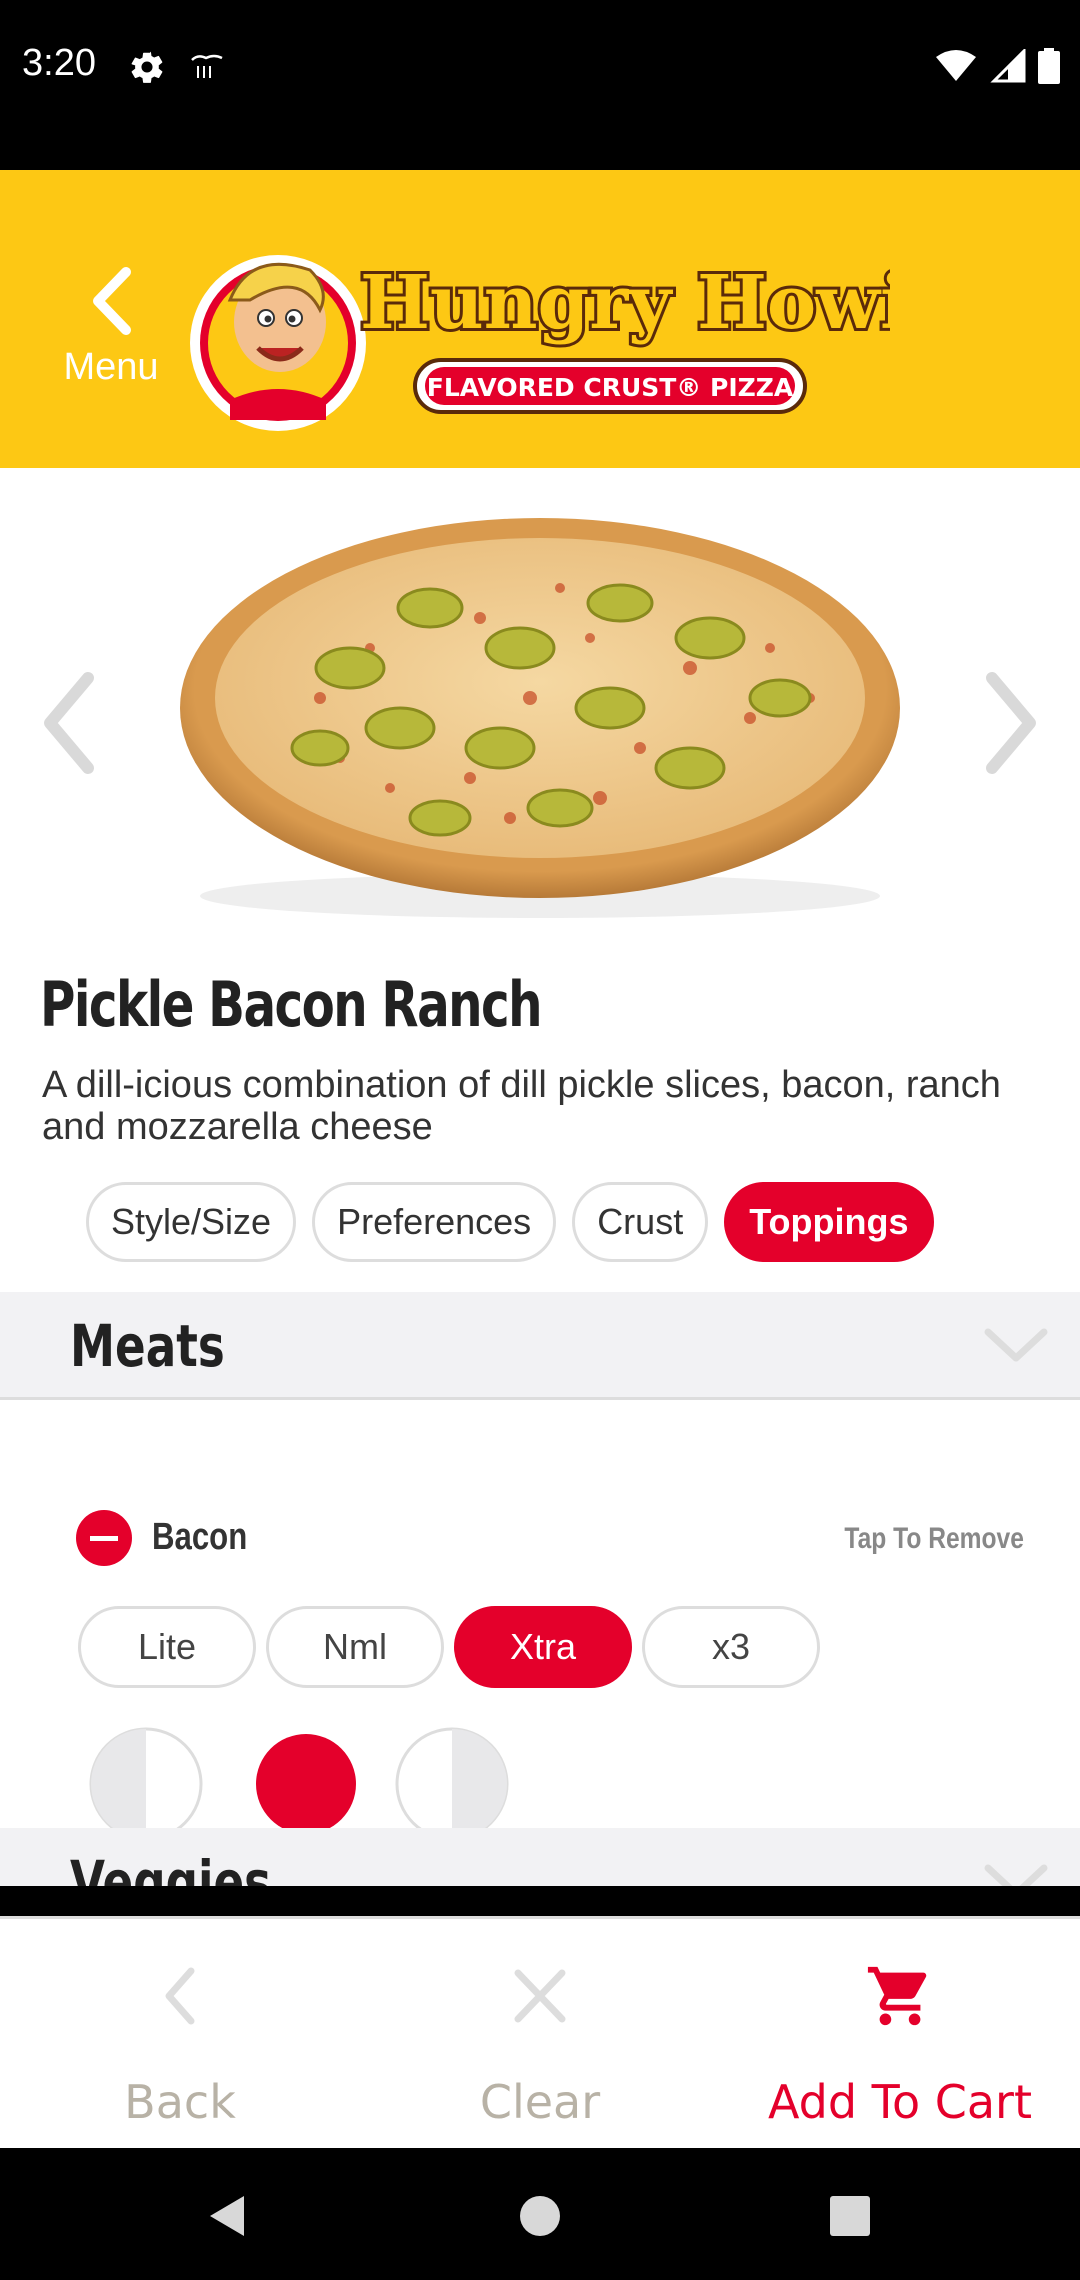 The width and height of the screenshot is (1080, 2280). What do you see at coordinates (956, 65) in the screenshot?
I see `wifi-icon` at bounding box center [956, 65].